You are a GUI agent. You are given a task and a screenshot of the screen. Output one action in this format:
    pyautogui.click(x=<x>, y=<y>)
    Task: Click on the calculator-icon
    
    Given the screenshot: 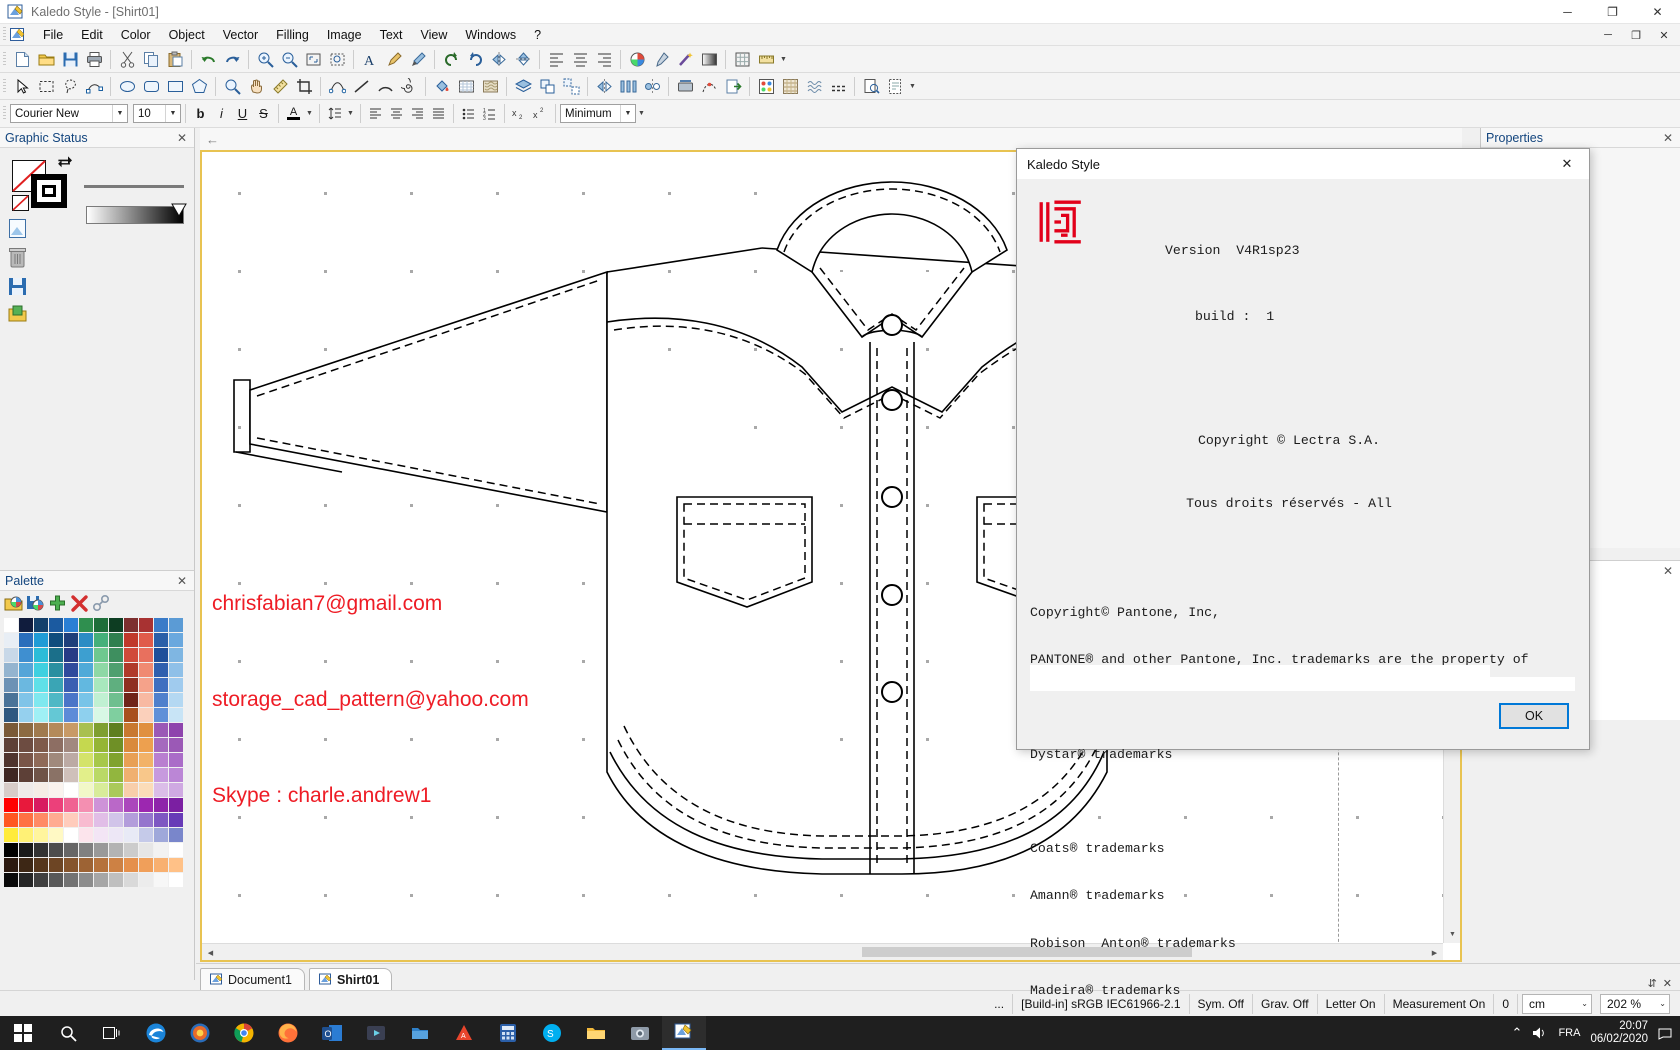 What is the action you would take?
    pyautogui.click(x=508, y=1033)
    